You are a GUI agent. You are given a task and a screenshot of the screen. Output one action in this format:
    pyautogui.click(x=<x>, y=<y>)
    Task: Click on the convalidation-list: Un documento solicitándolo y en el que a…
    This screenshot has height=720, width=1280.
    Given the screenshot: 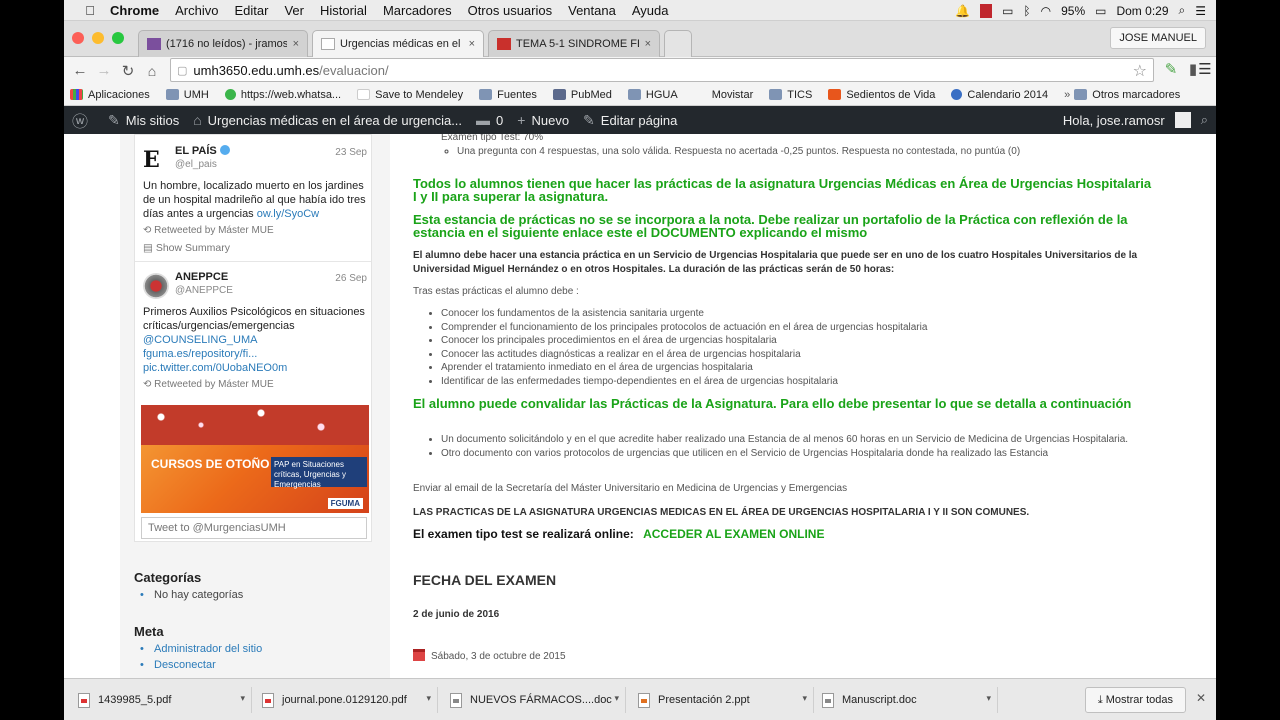 What is the action you would take?
    pyautogui.click(x=783, y=446)
    